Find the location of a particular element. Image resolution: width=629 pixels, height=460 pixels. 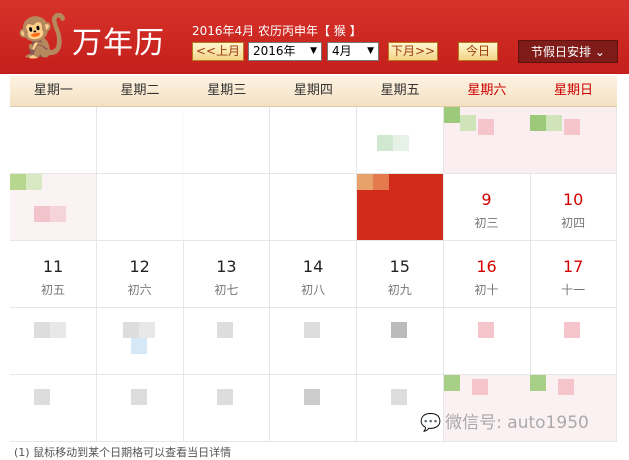

day-number: 10 is located at coordinates (573, 199).